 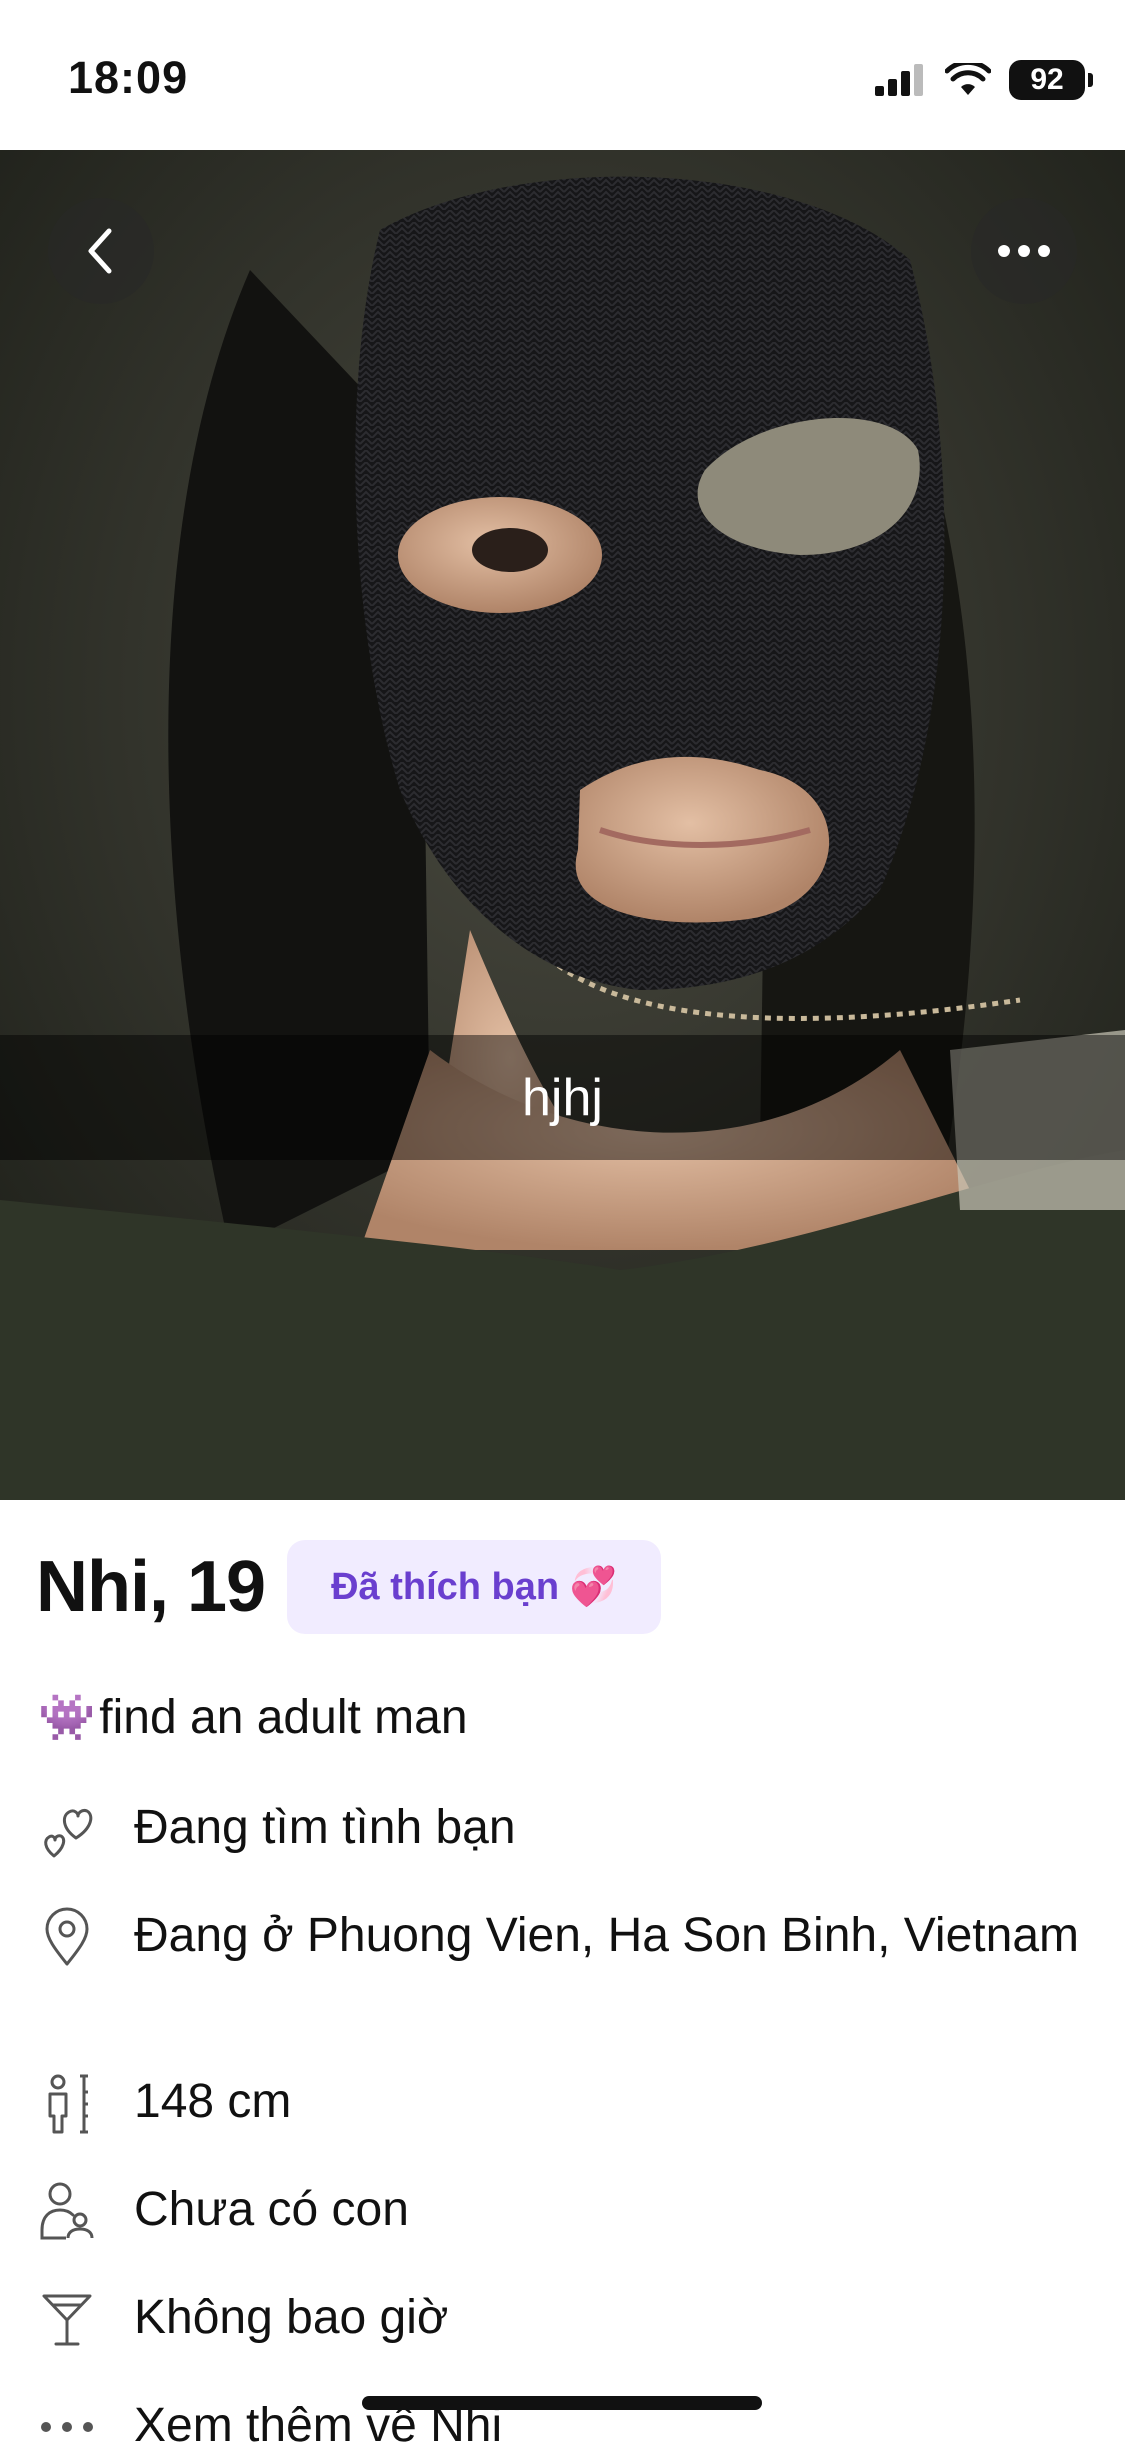 I want to click on bio: 👾 find an adult man, so click(x=253, y=1717).